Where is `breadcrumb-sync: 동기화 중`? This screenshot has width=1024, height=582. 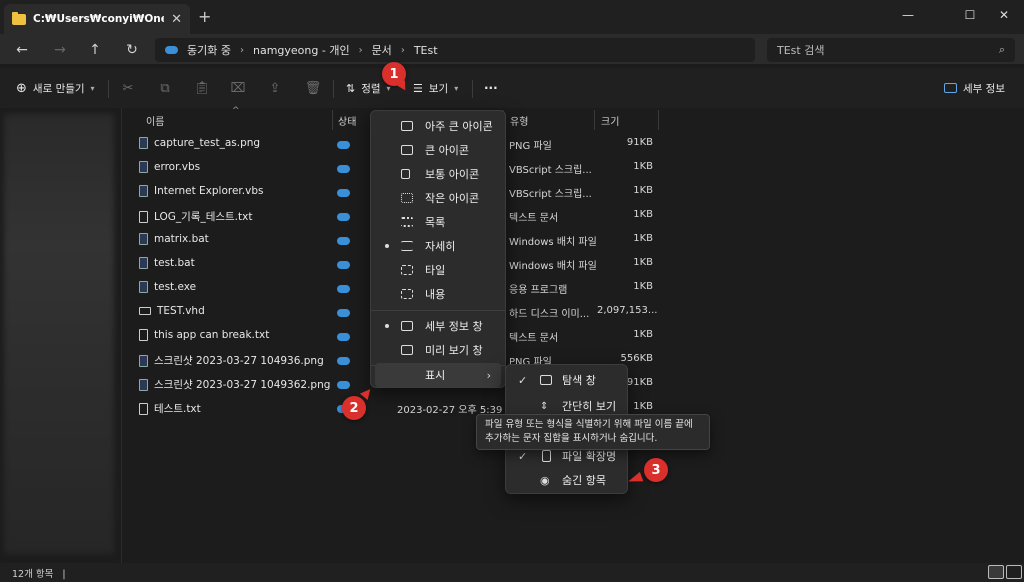
breadcrumb-sync: 동기화 중 is located at coordinates (209, 50).